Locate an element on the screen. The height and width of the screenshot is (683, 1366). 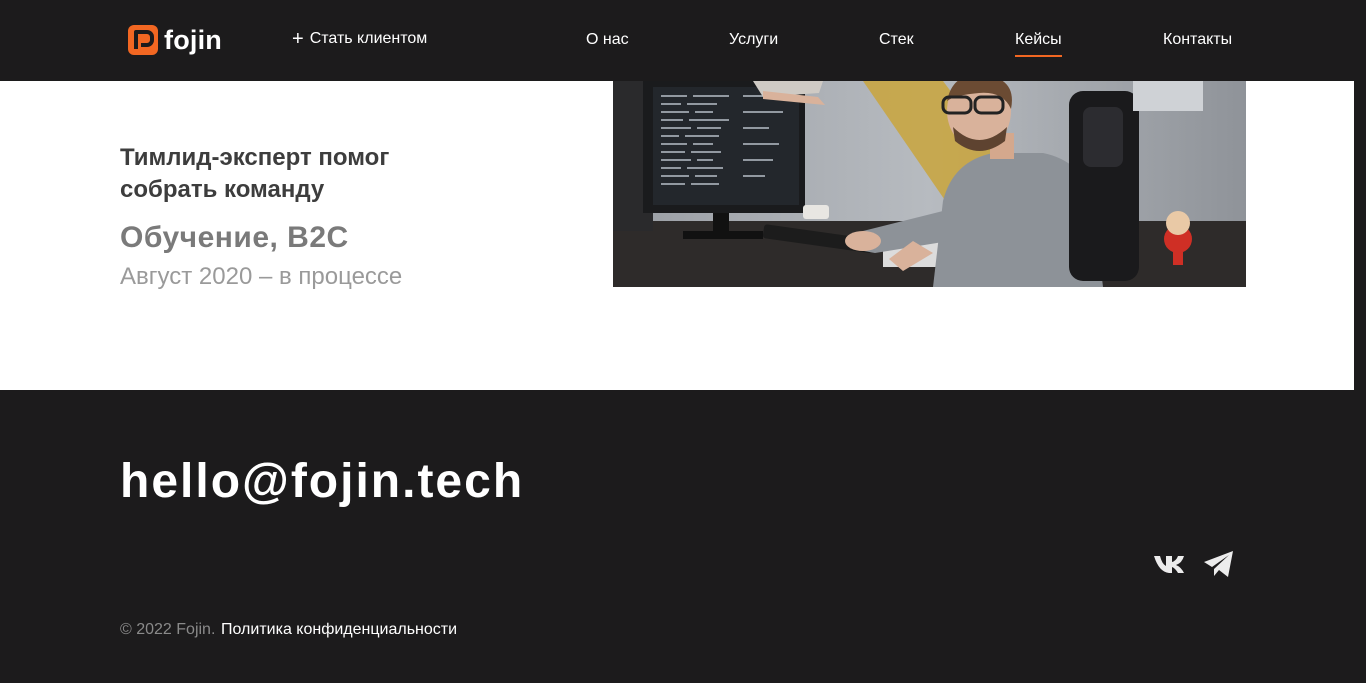
case-title: Тимлид-эксперт помог собрать команду is located at coordinates (255, 173).